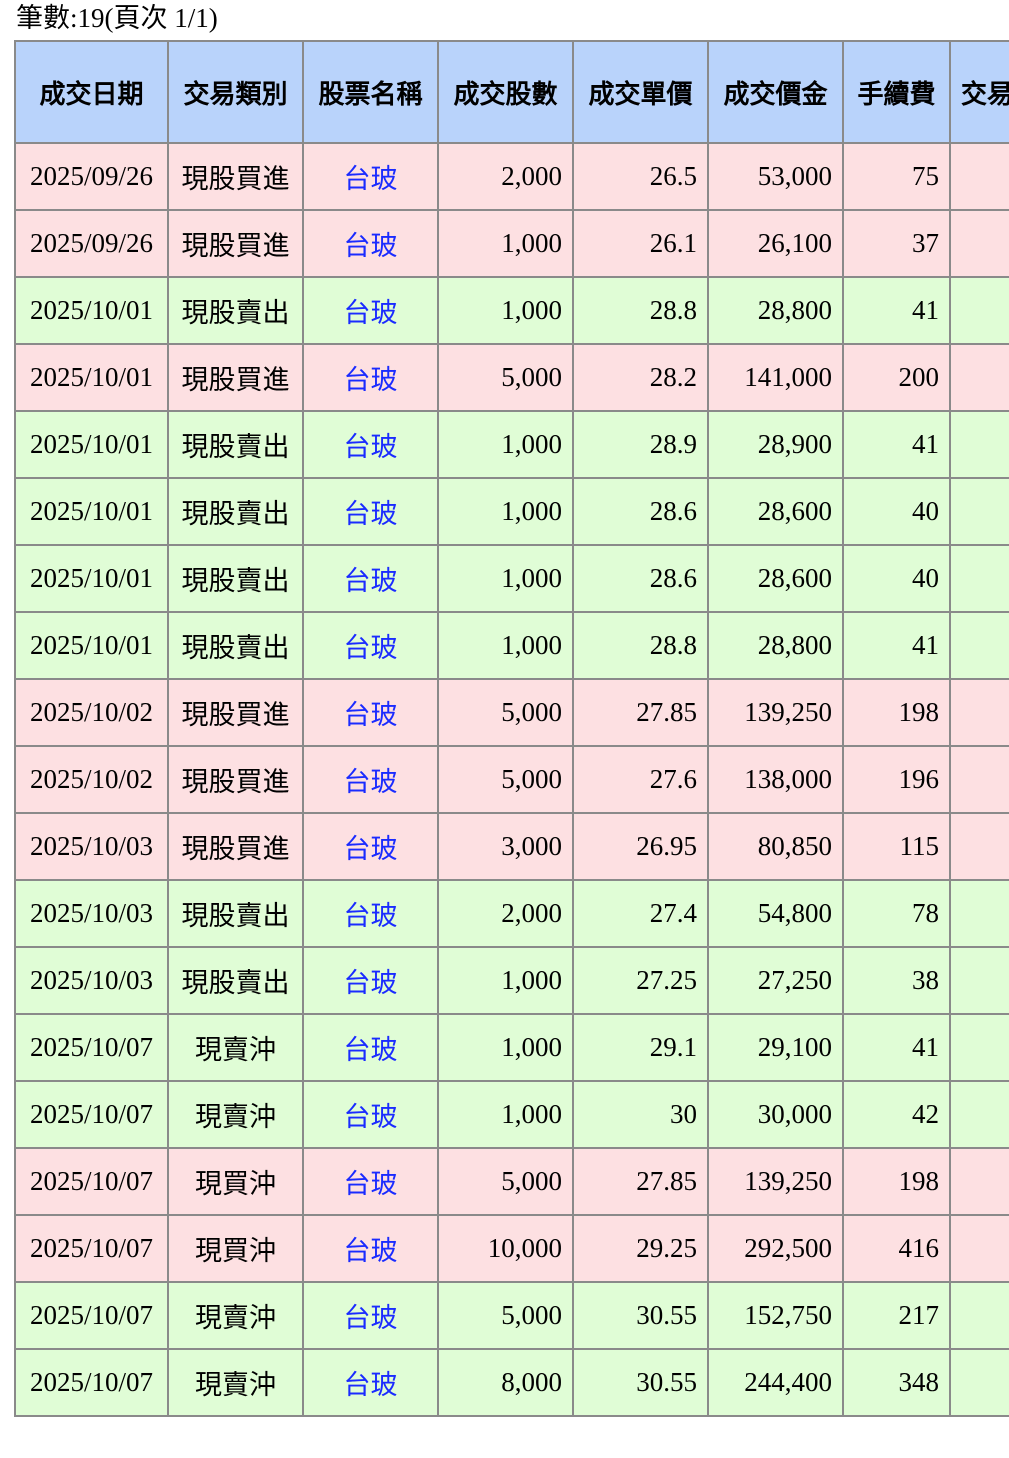 The height and width of the screenshot is (1458, 1009). Describe the element at coordinates (979, 1382) in the screenshot. I see `cell-transaction-tax: 3` at that location.